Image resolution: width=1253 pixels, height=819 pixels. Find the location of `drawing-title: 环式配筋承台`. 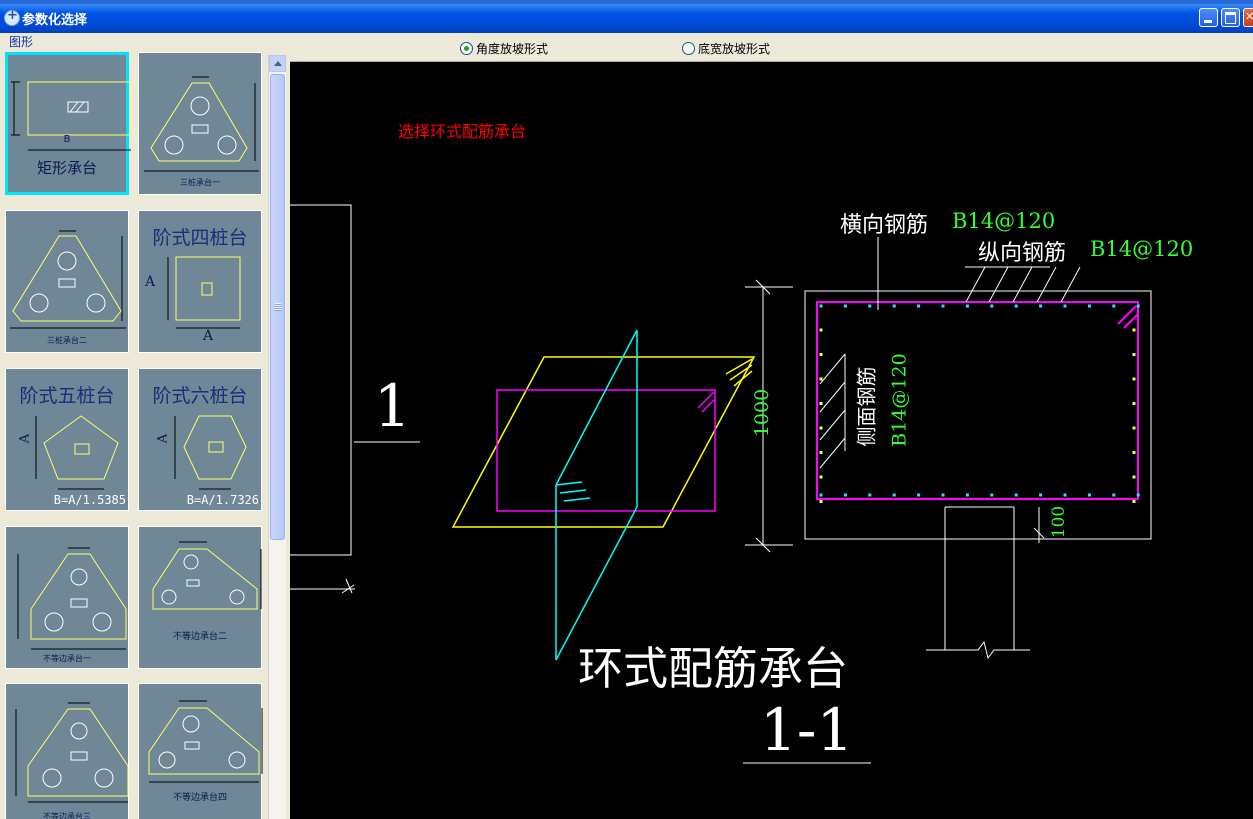

drawing-title: 环式配筋承台 is located at coordinates (713, 668).